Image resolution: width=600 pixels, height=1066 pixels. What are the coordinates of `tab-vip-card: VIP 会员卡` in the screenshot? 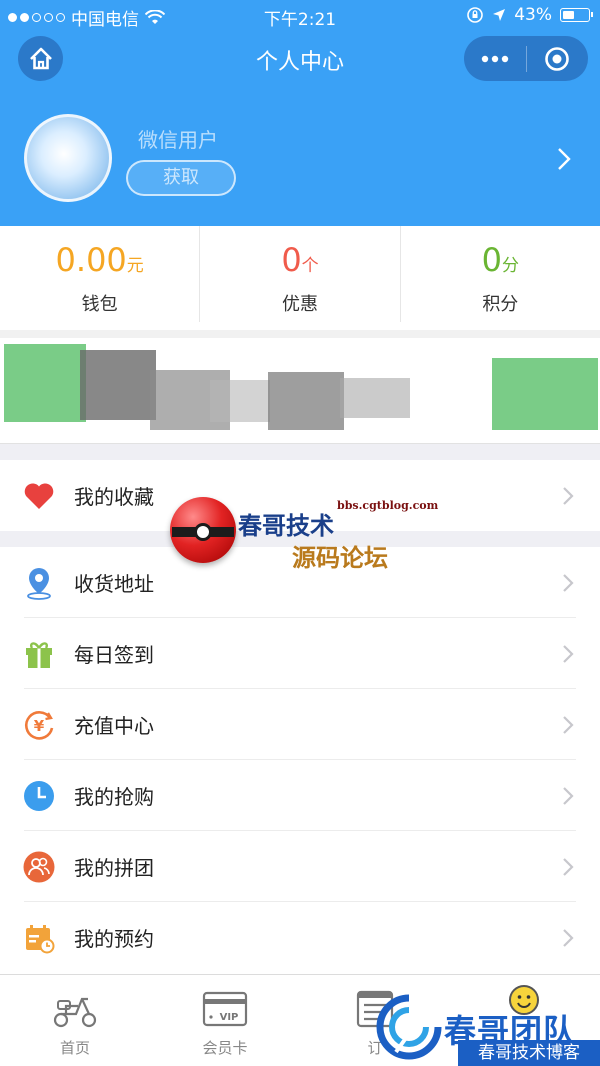 It's located at (225, 1020).